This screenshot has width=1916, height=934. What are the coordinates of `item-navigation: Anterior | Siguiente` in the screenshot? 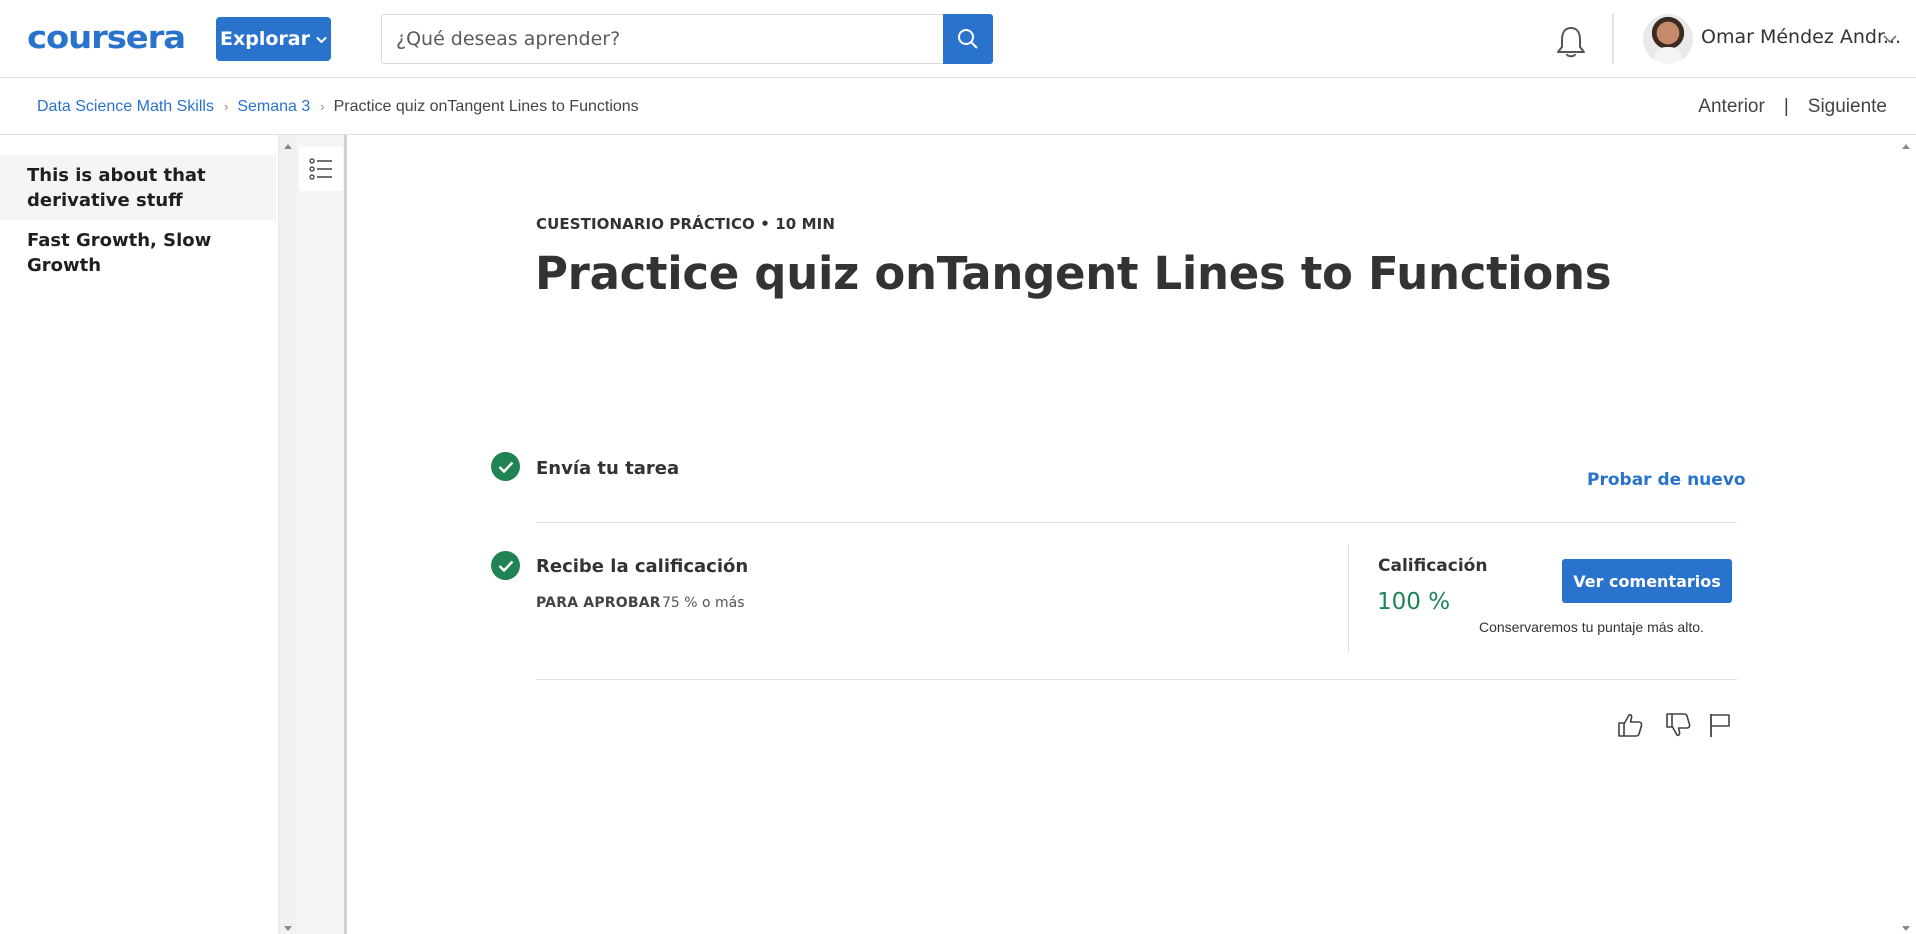 It's located at (1792, 106).